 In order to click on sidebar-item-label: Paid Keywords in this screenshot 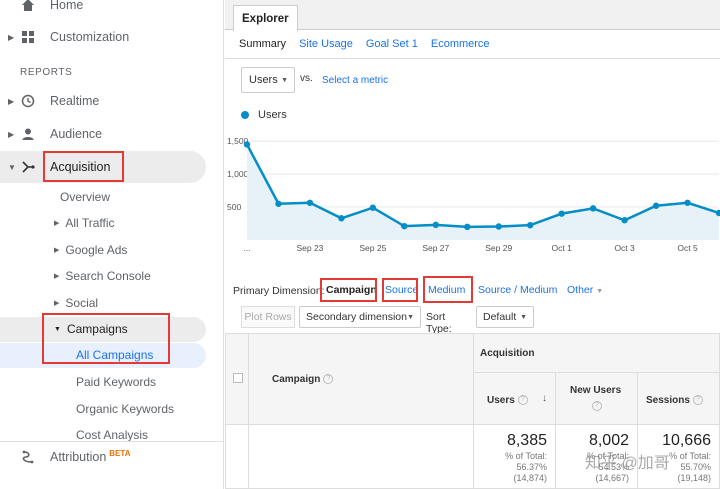, I will do `click(116, 382)`.